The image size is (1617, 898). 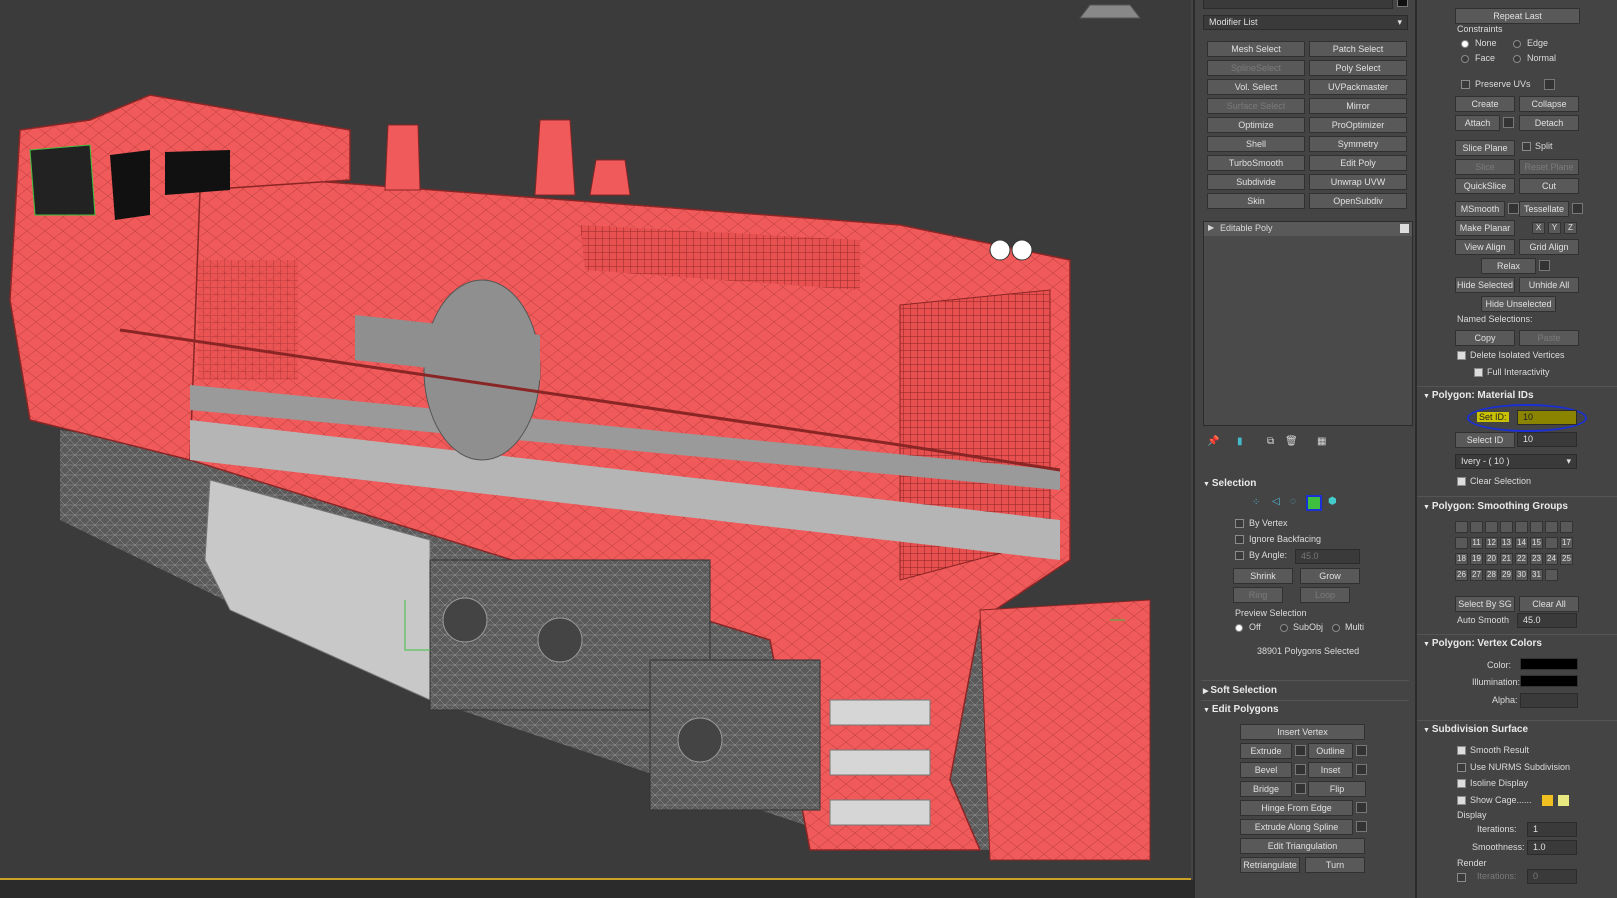 I want to click on split-checkbox, so click(x=1526, y=146).